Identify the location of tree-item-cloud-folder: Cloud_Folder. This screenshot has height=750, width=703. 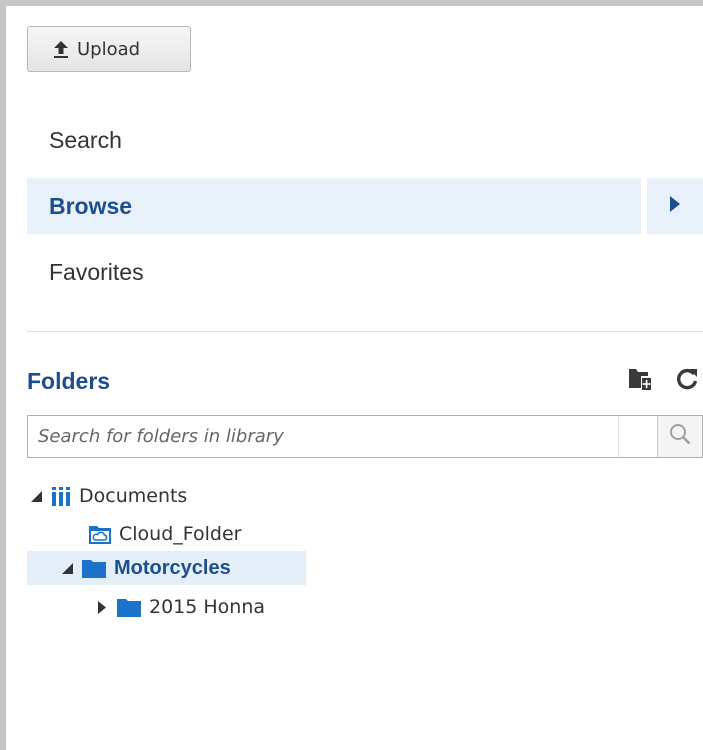
(165, 534).